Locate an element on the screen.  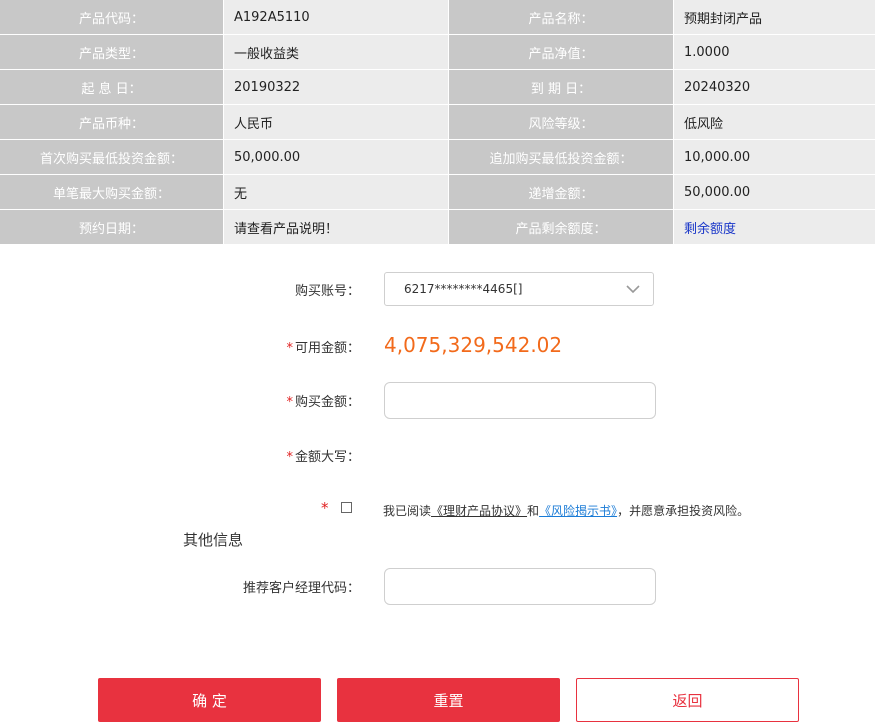
product-type-value: 一般收益类 is located at coordinates (336, 52).